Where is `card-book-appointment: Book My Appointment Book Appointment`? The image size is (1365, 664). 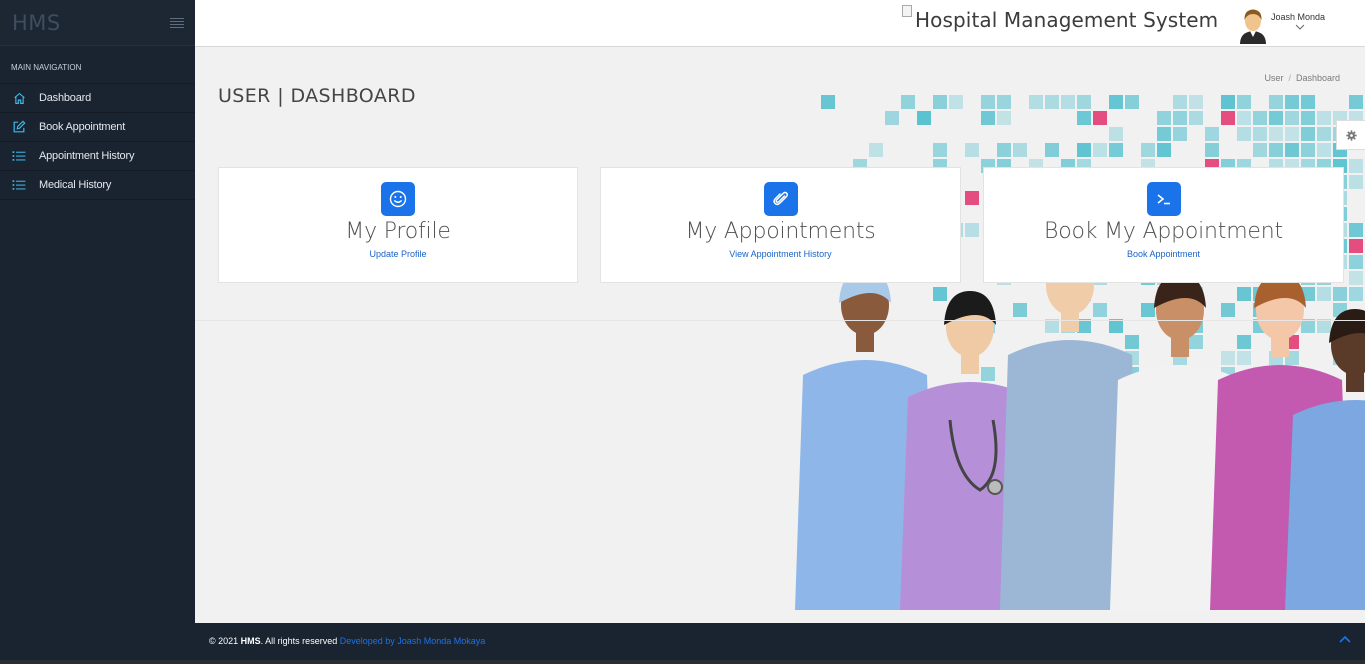 card-book-appointment: Book My Appointment Book Appointment is located at coordinates (1163, 225).